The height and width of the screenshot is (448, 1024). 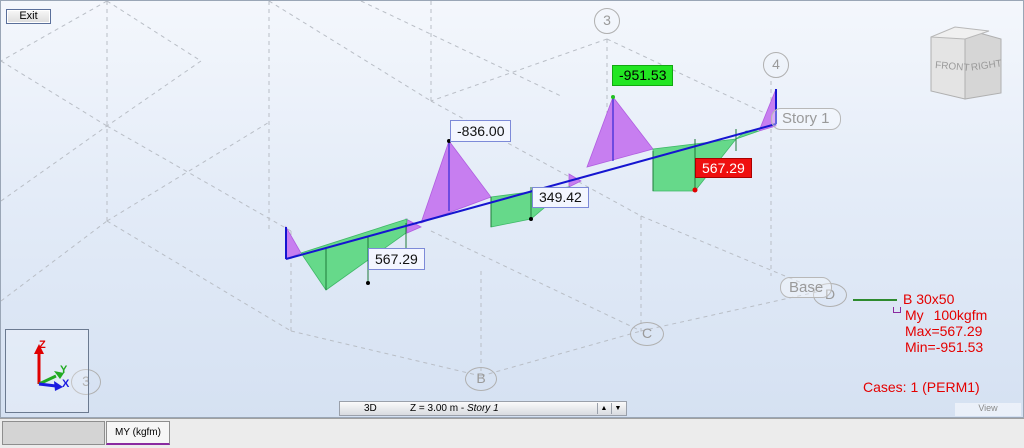 I want to click on level-selector-text: Z = 3.00 m - Story 1, so click(x=454, y=408).